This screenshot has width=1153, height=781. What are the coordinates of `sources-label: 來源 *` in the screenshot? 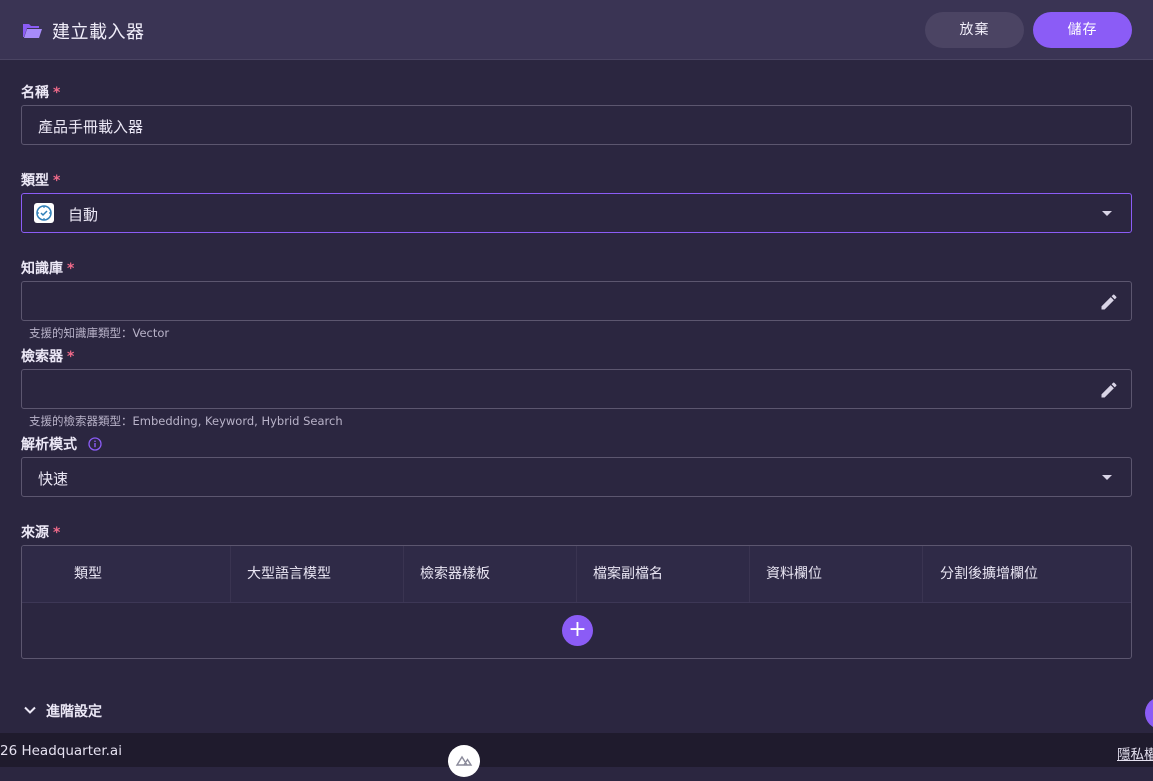 It's located at (40, 532).